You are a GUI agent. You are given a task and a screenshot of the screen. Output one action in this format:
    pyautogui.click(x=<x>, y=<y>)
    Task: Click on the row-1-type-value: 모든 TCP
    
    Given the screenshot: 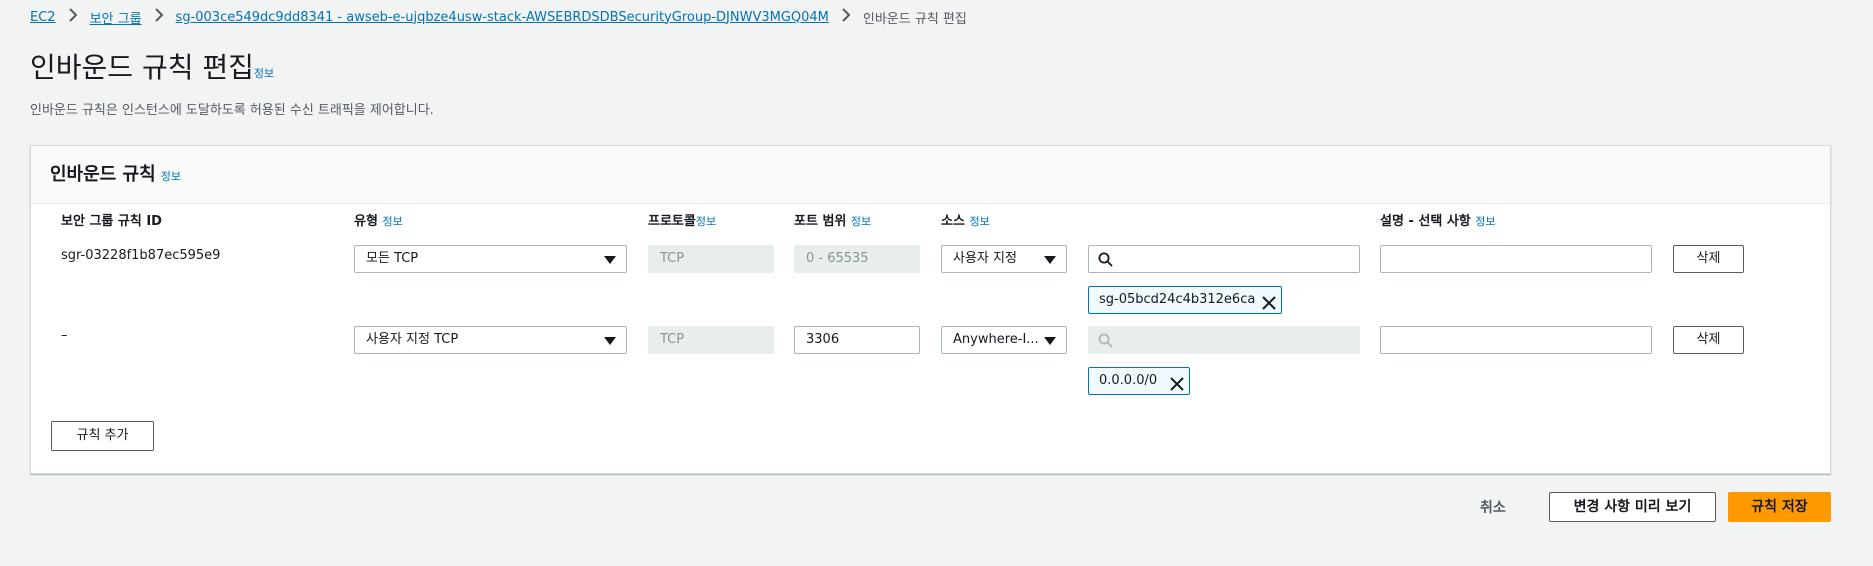 What is the action you would take?
    pyautogui.click(x=392, y=258)
    